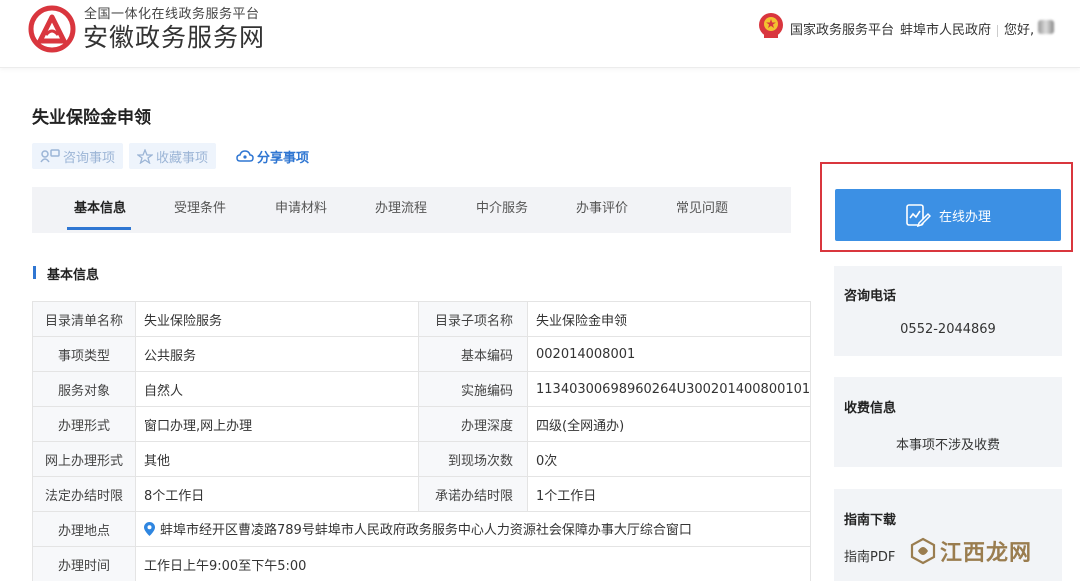 The height and width of the screenshot is (581, 1080). I want to click on table-row: 法定办结时限 8个工作日 承诺办结时限 1个工作日, so click(422, 494).